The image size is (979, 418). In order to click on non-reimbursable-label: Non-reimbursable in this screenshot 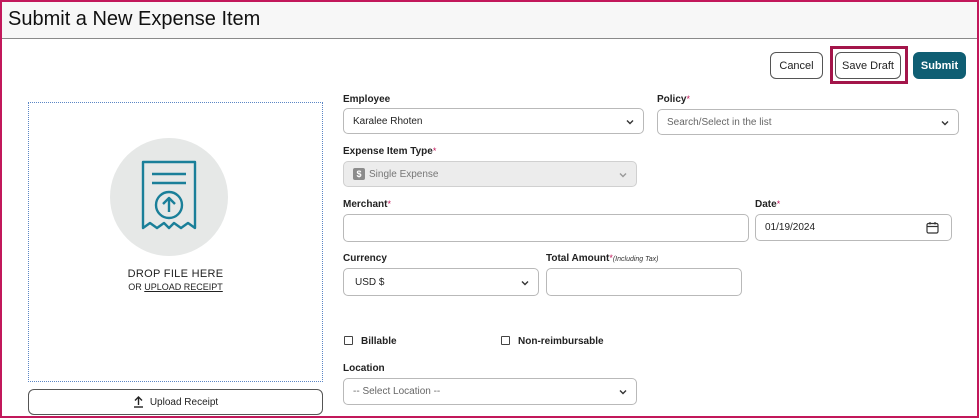, I will do `click(561, 341)`.